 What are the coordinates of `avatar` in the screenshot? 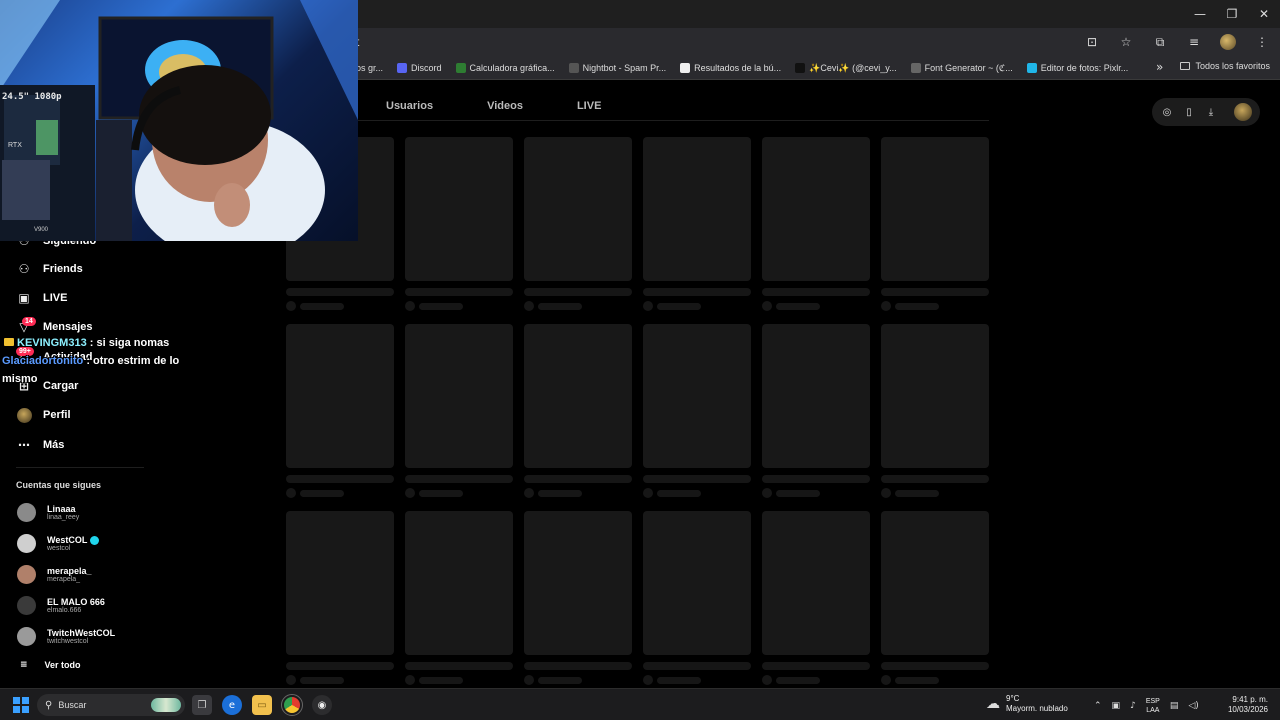 It's located at (26, 636).